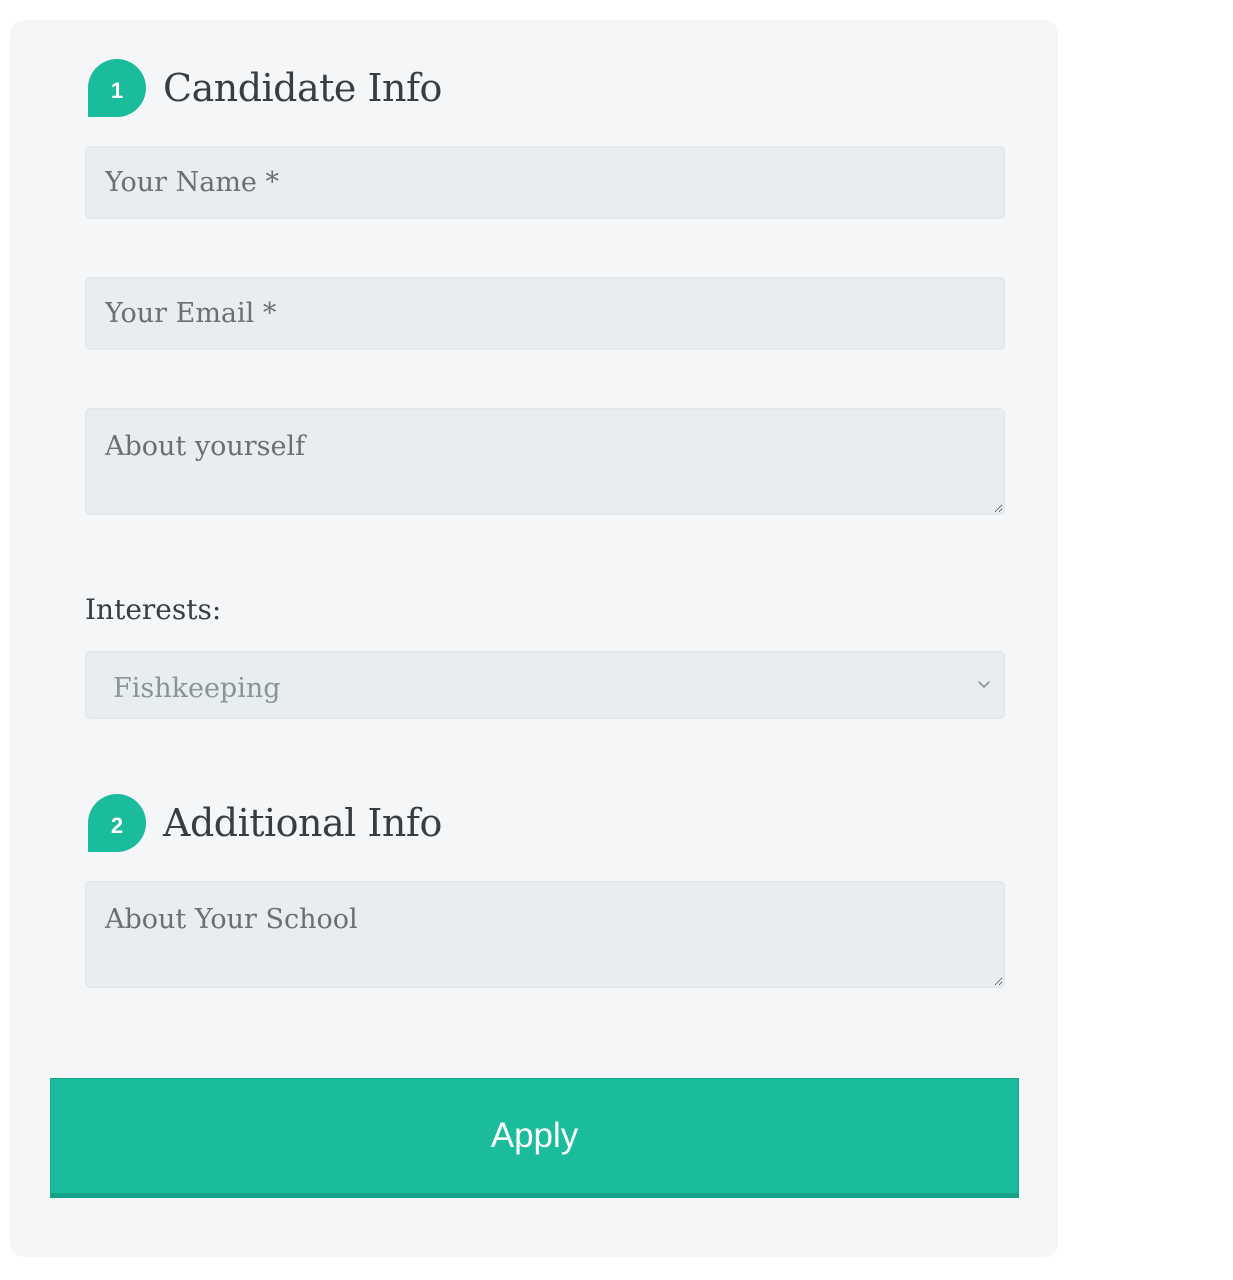 The height and width of the screenshot is (1280, 1233). Describe the element at coordinates (545, 313) in the screenshot. I see `email-input` at that location.